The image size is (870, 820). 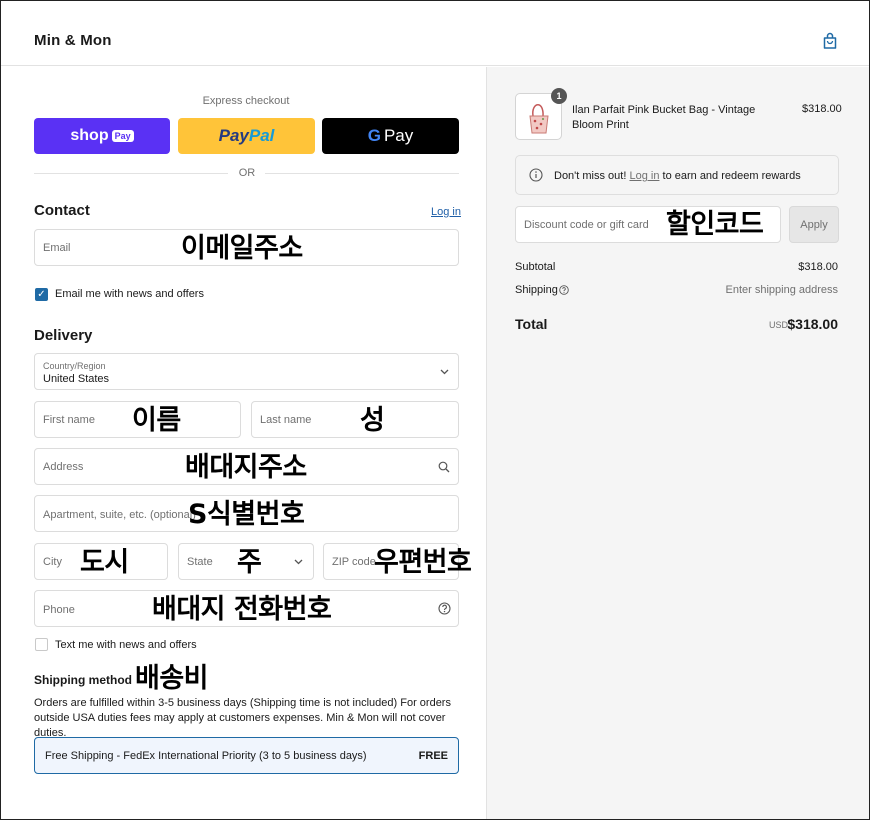 I want to click on email-field: Email 이메일주소, so click(x=246, y=247).